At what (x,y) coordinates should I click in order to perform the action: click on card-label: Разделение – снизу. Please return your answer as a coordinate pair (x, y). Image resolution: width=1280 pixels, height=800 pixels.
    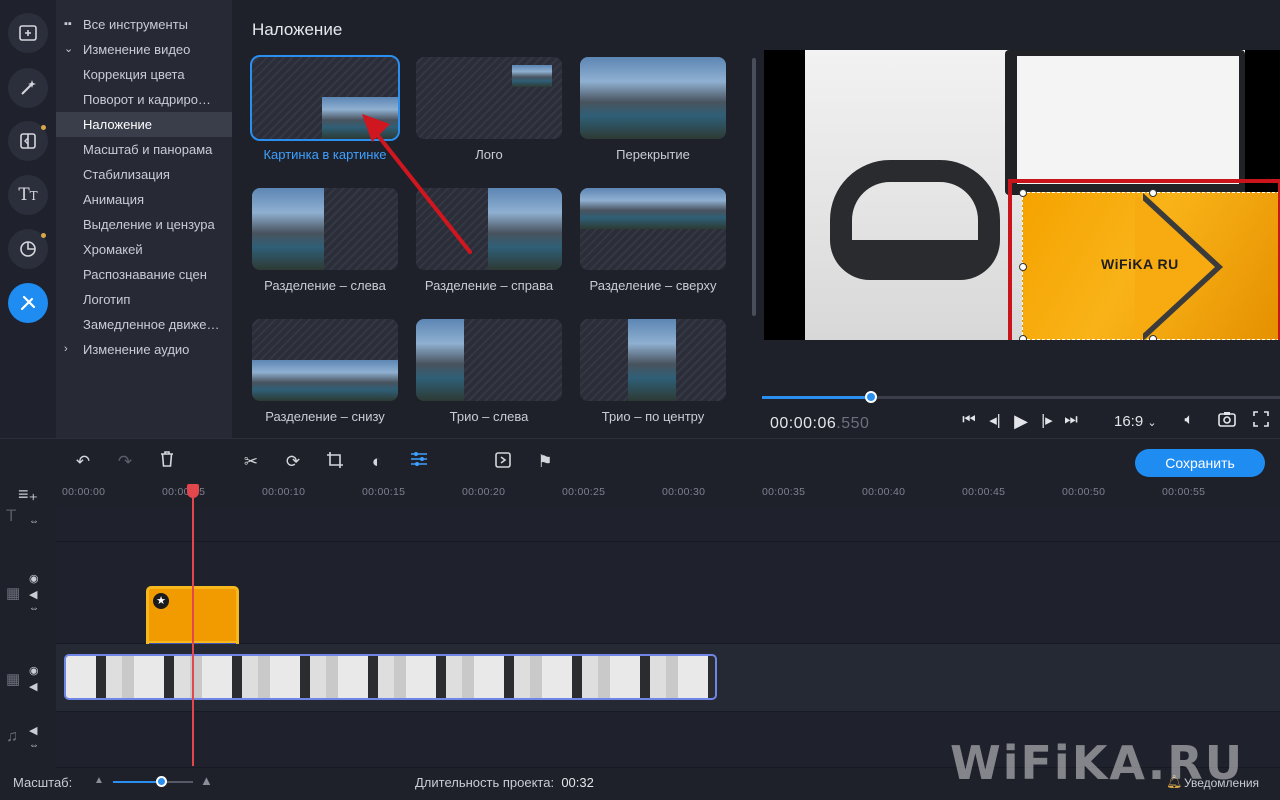
    Looking at the image, I should click on (325, 416).